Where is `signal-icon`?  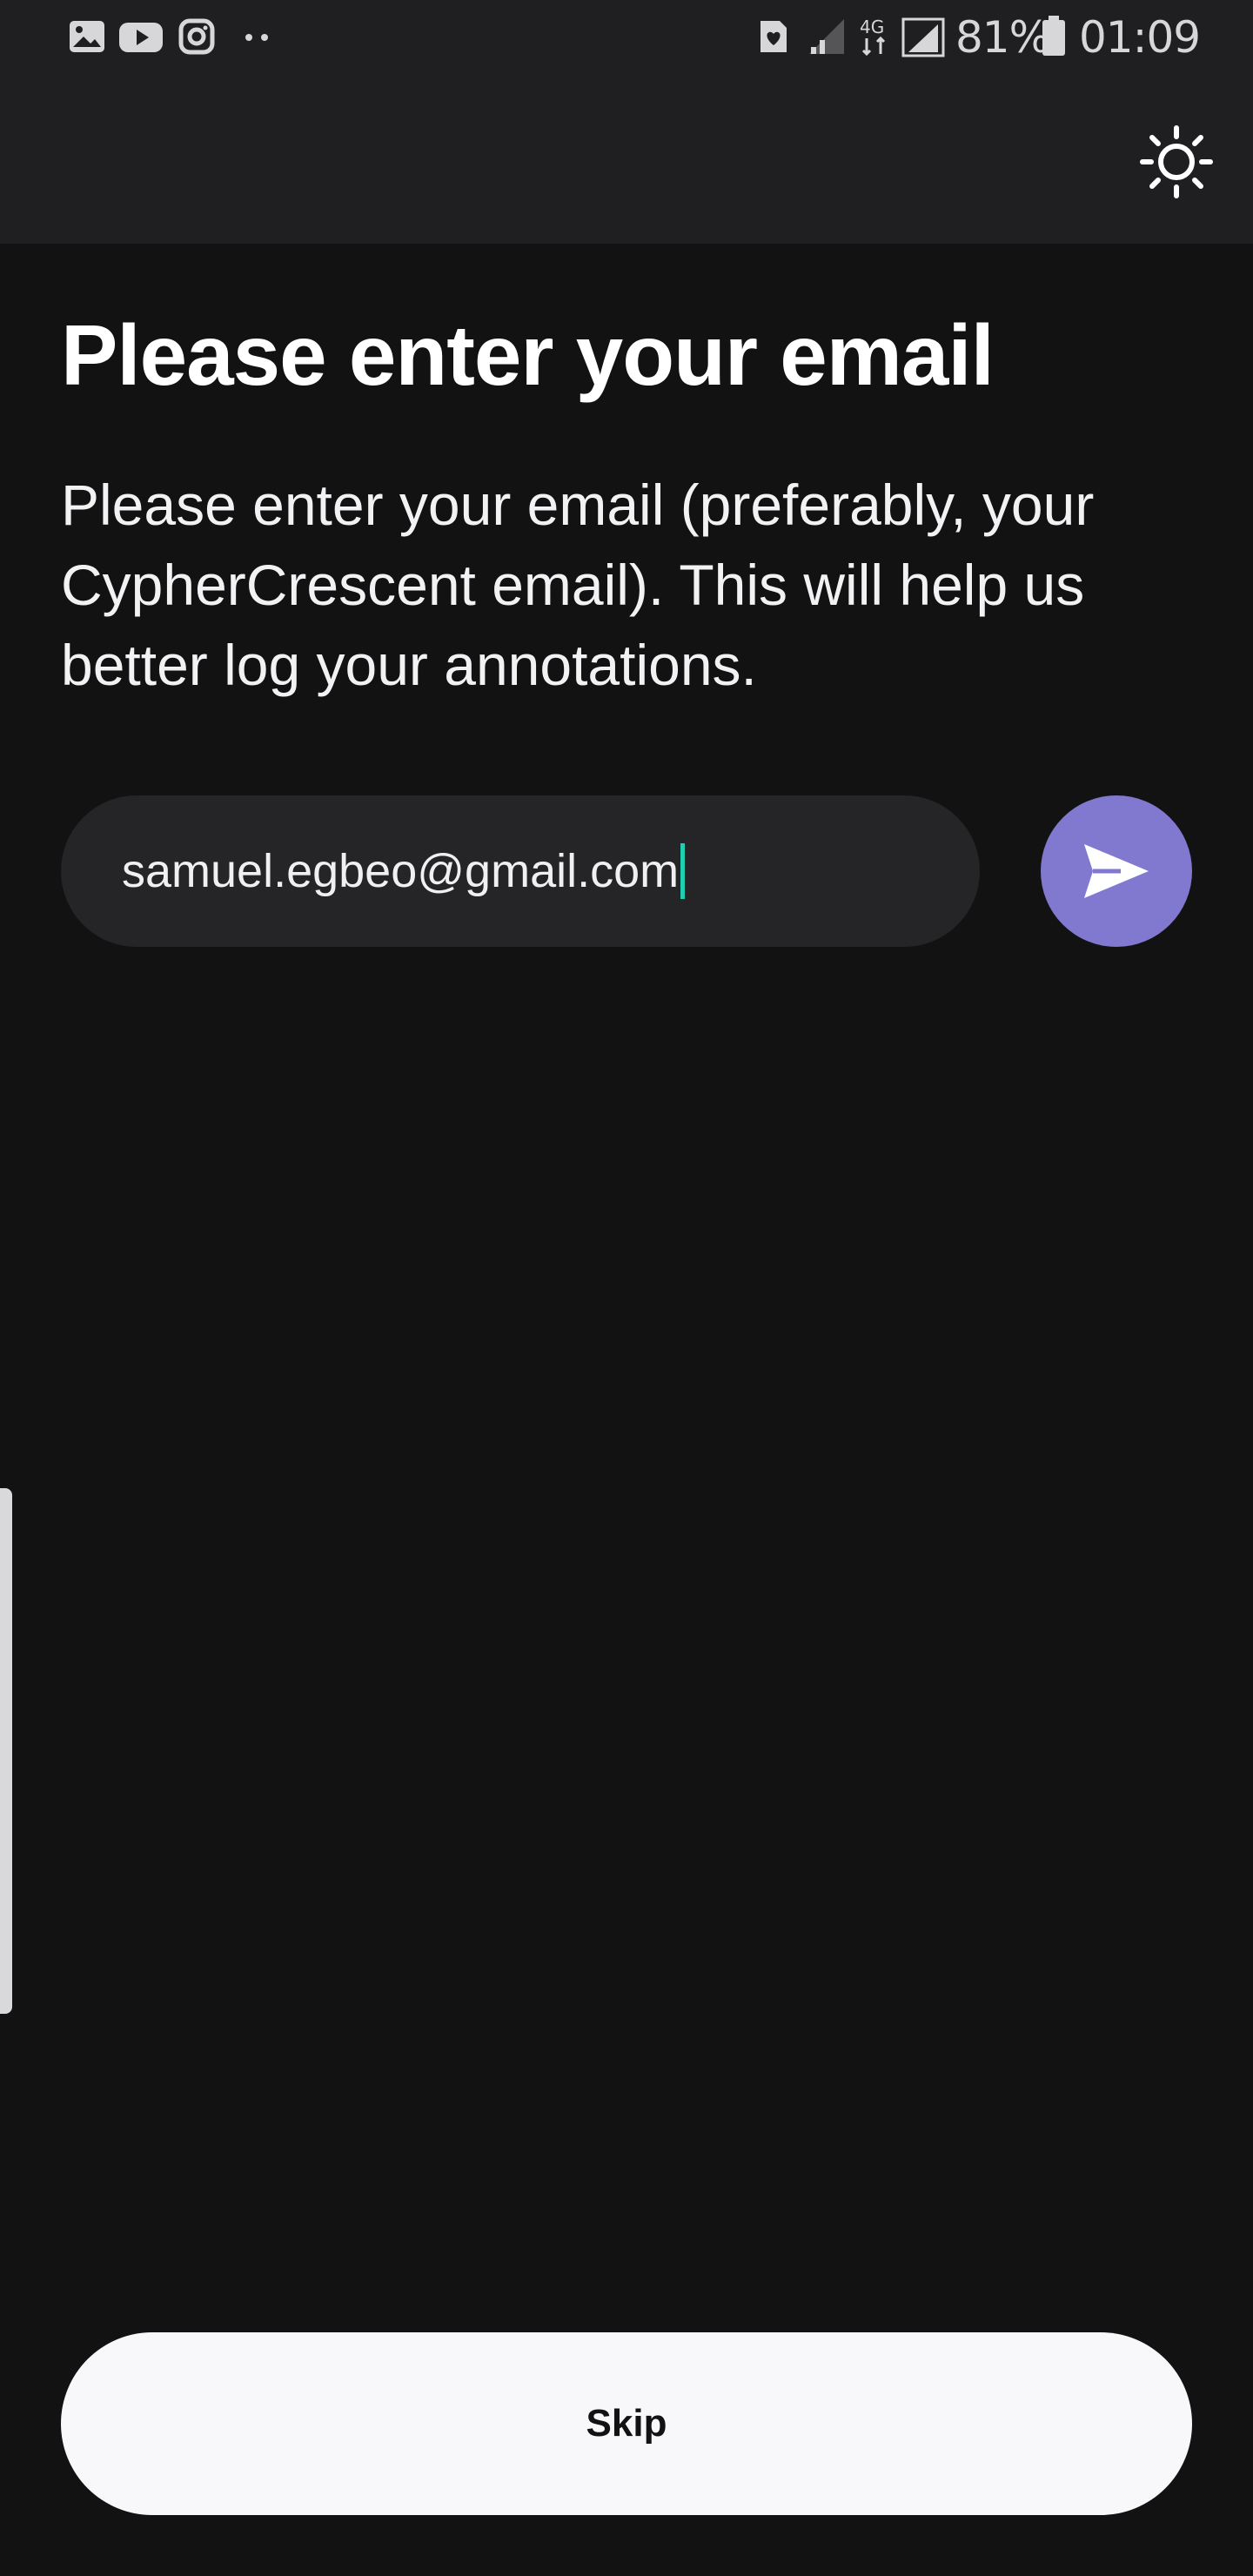
signal-icon is located at coordinates (923, 40).